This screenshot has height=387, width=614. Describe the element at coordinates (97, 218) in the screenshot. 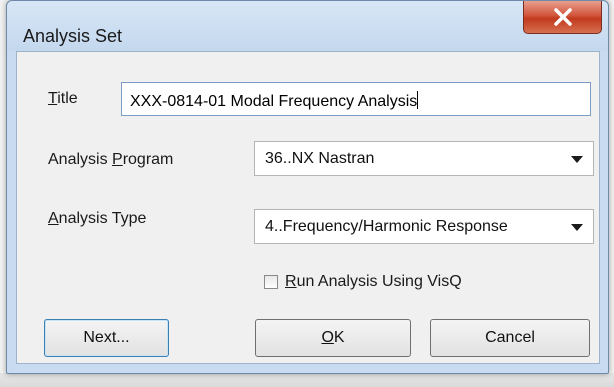

I see `analysis-type-label: Analysis Type` at that location.